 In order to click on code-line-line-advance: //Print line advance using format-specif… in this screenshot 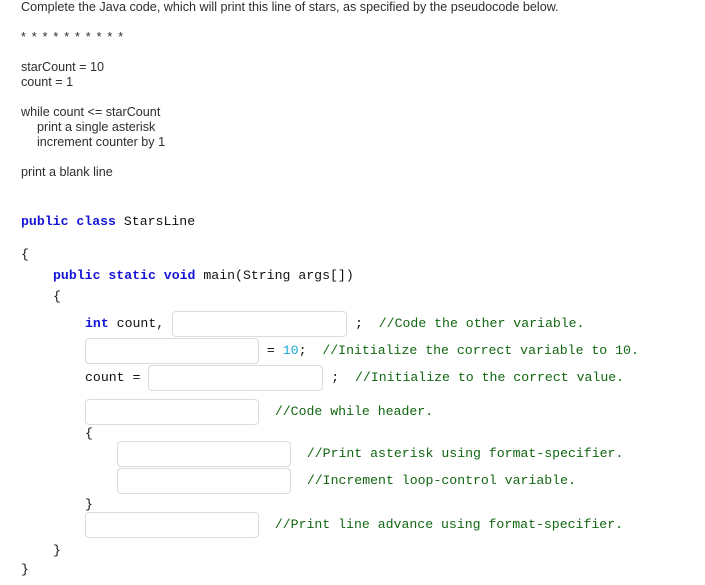, I will do `click(322, 525)`.